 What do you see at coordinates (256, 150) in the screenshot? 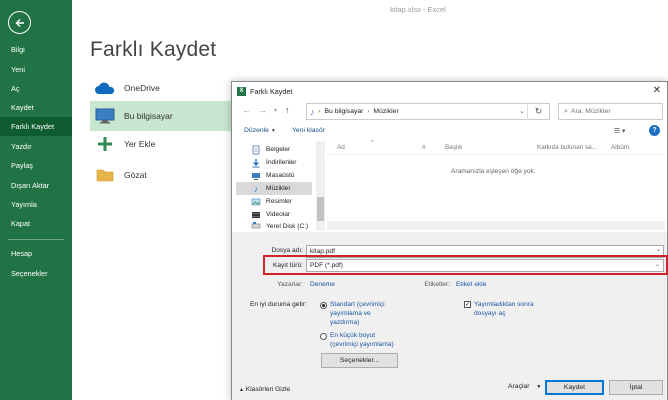
I see `documents-icon` at bounding box center [256, 150].